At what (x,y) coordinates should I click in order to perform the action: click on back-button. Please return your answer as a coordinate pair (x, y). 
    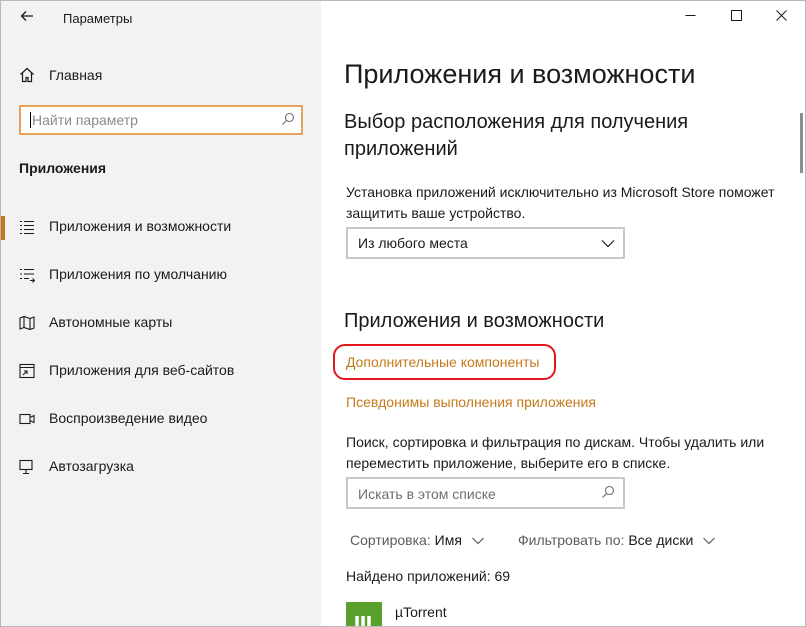
    Looking at the image, I should click on (27, 18).